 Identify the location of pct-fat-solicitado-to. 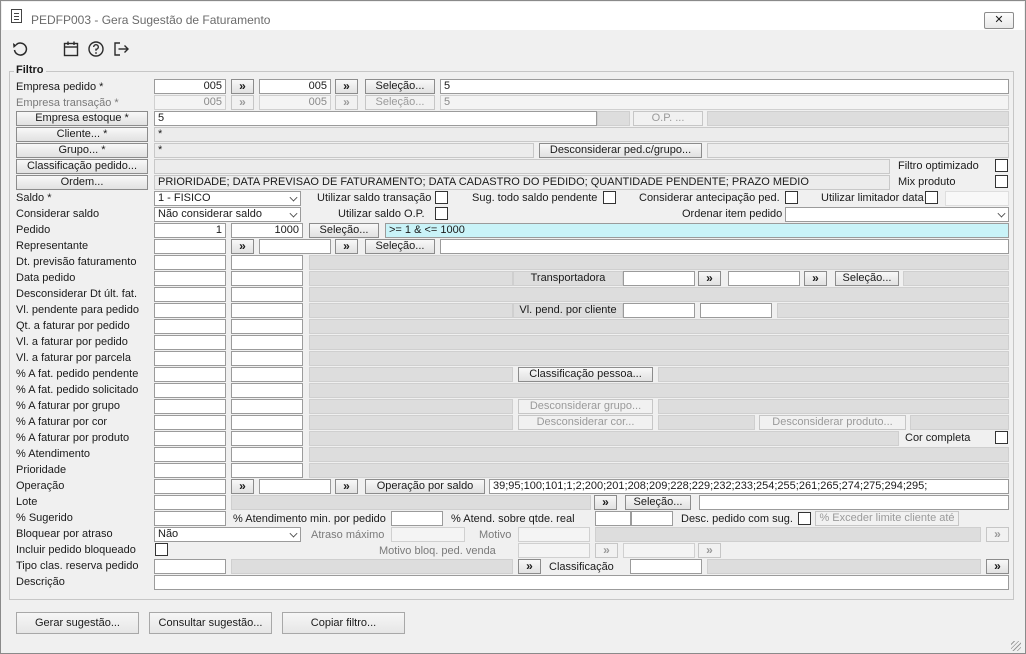
(267, 390).